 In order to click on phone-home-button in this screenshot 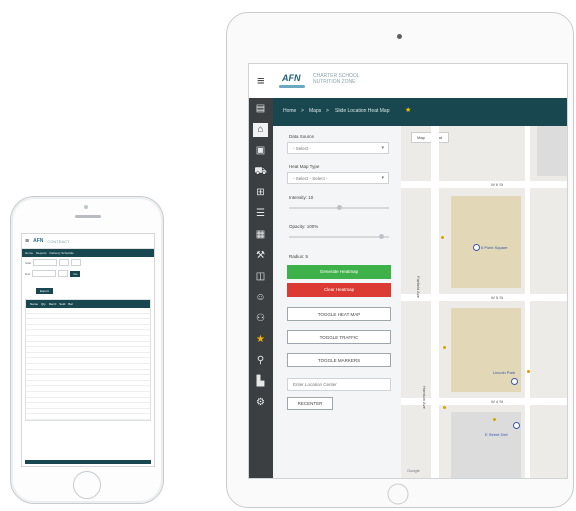, I will do `click(87, 485)`.